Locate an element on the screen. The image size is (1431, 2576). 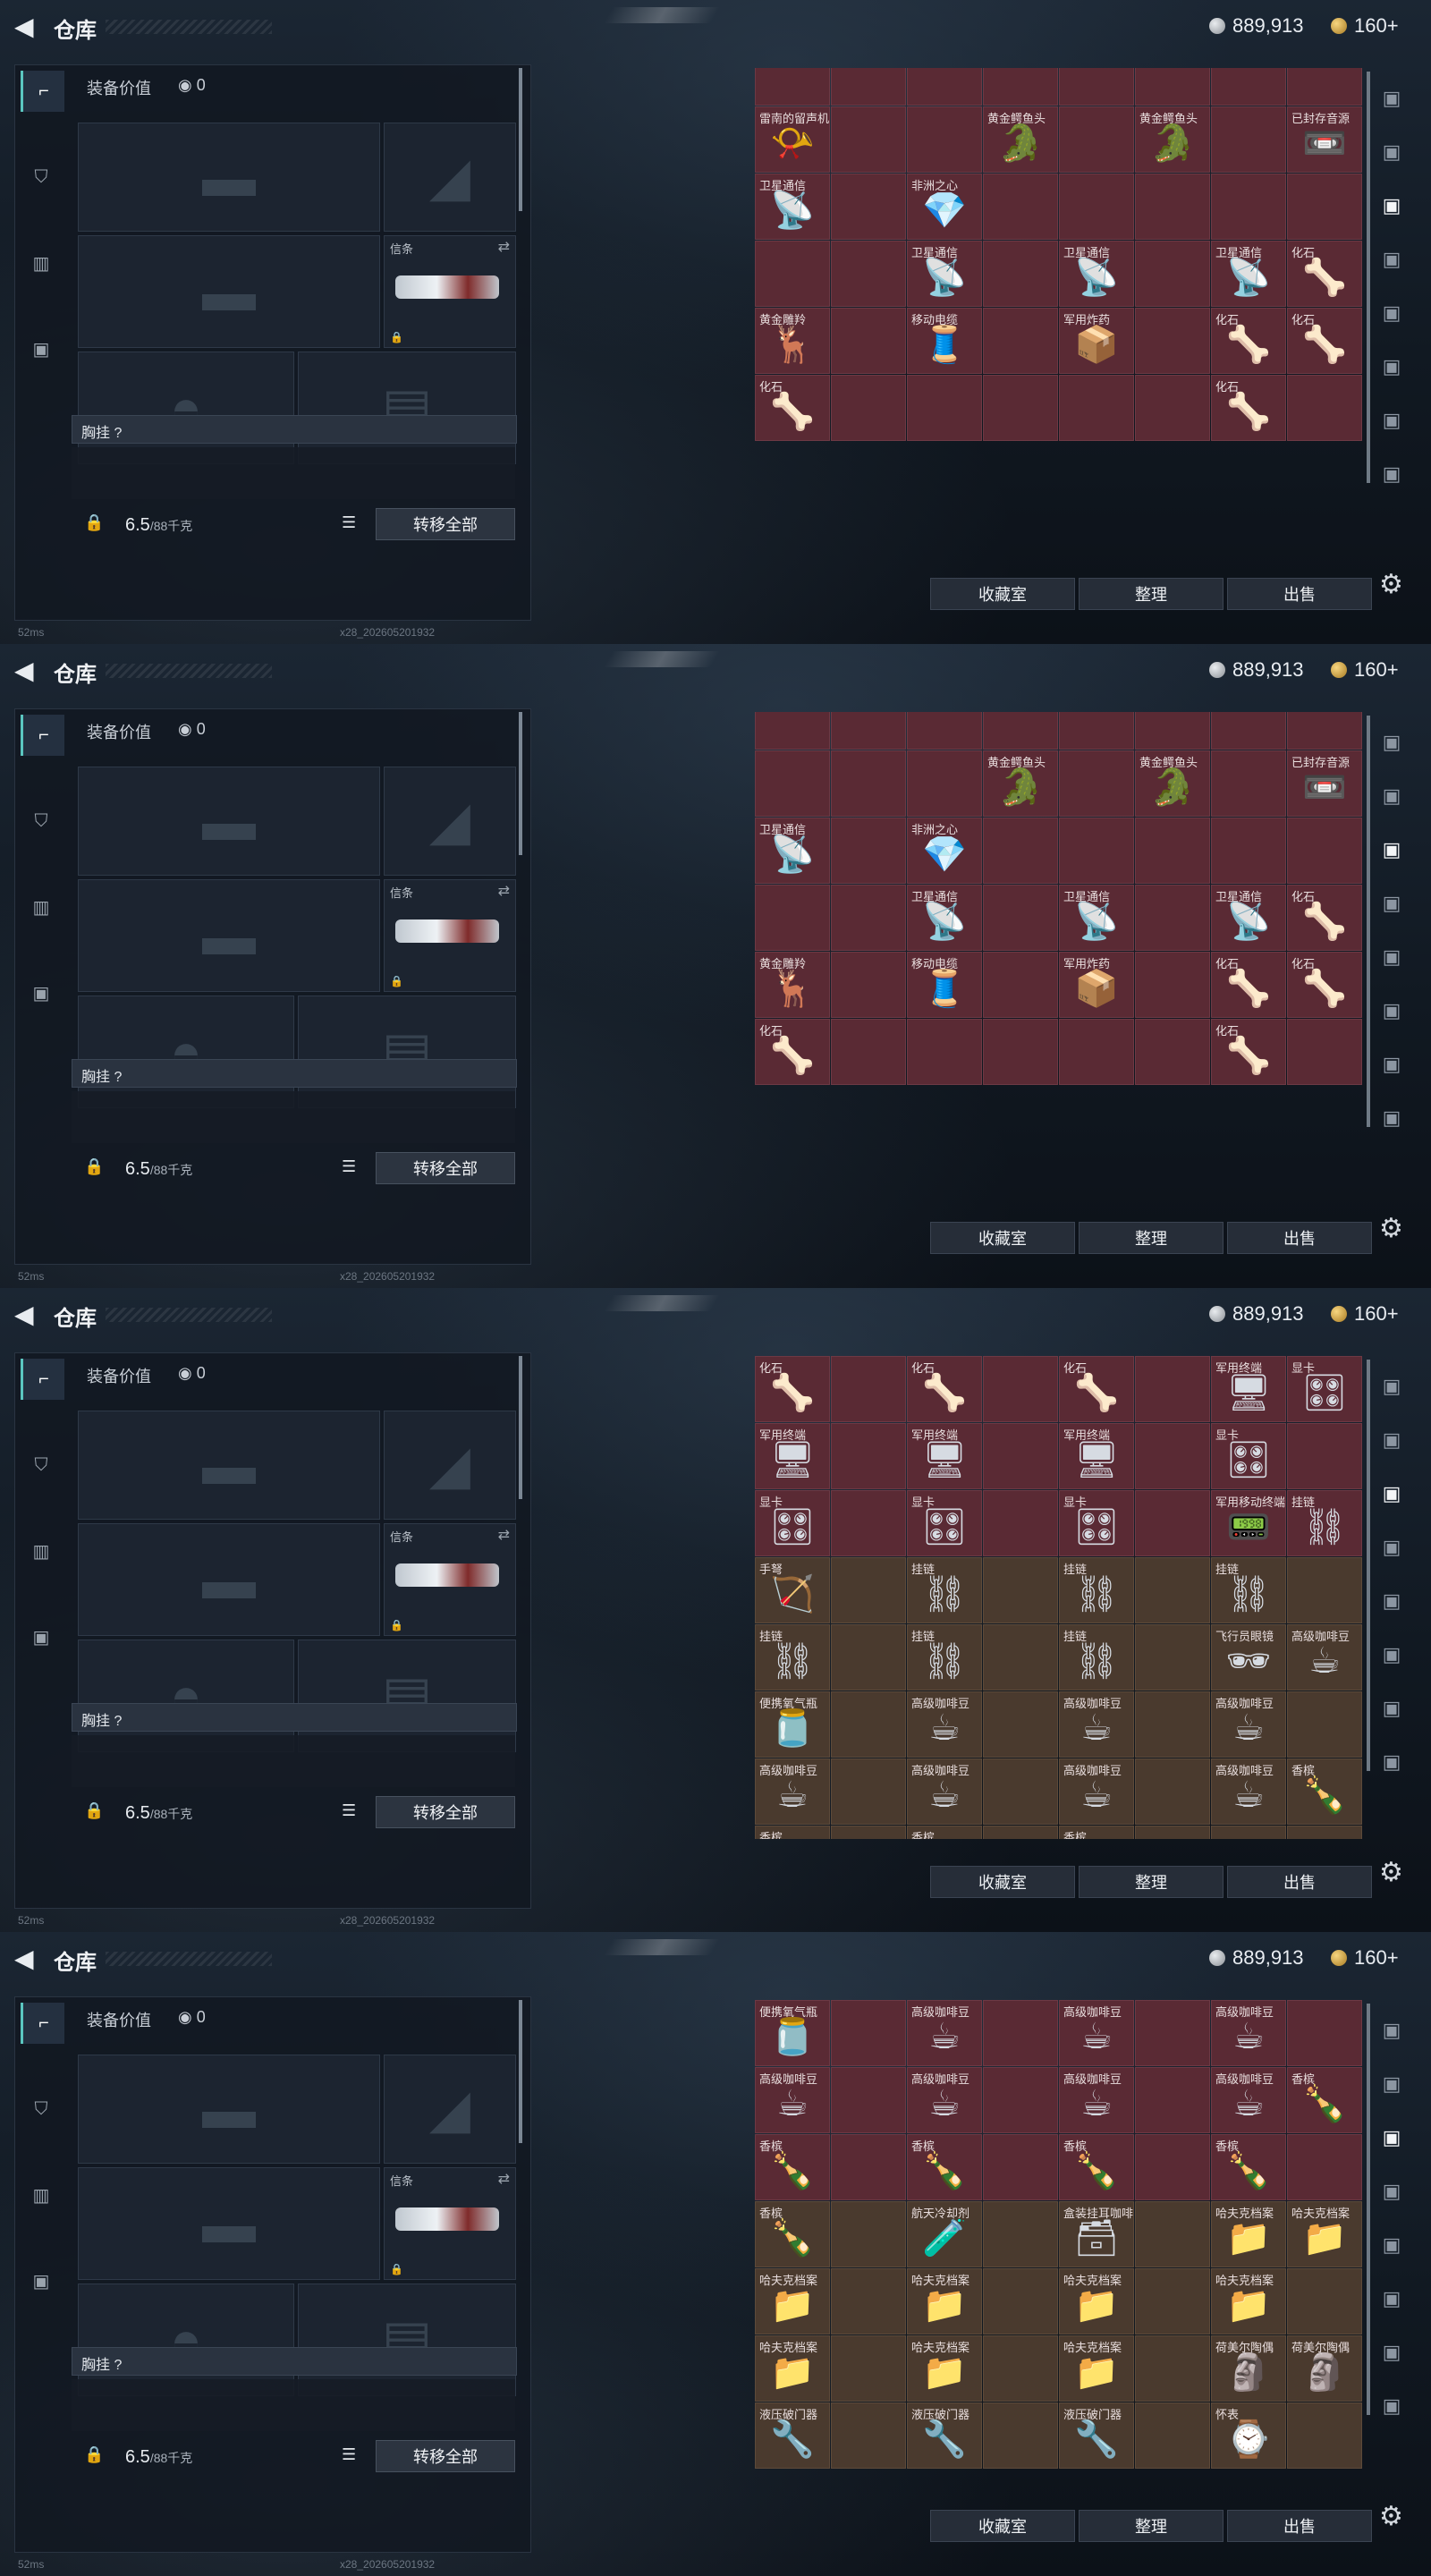
weapon-tab-icon: ⌐ is located at coordinates (43, 91).